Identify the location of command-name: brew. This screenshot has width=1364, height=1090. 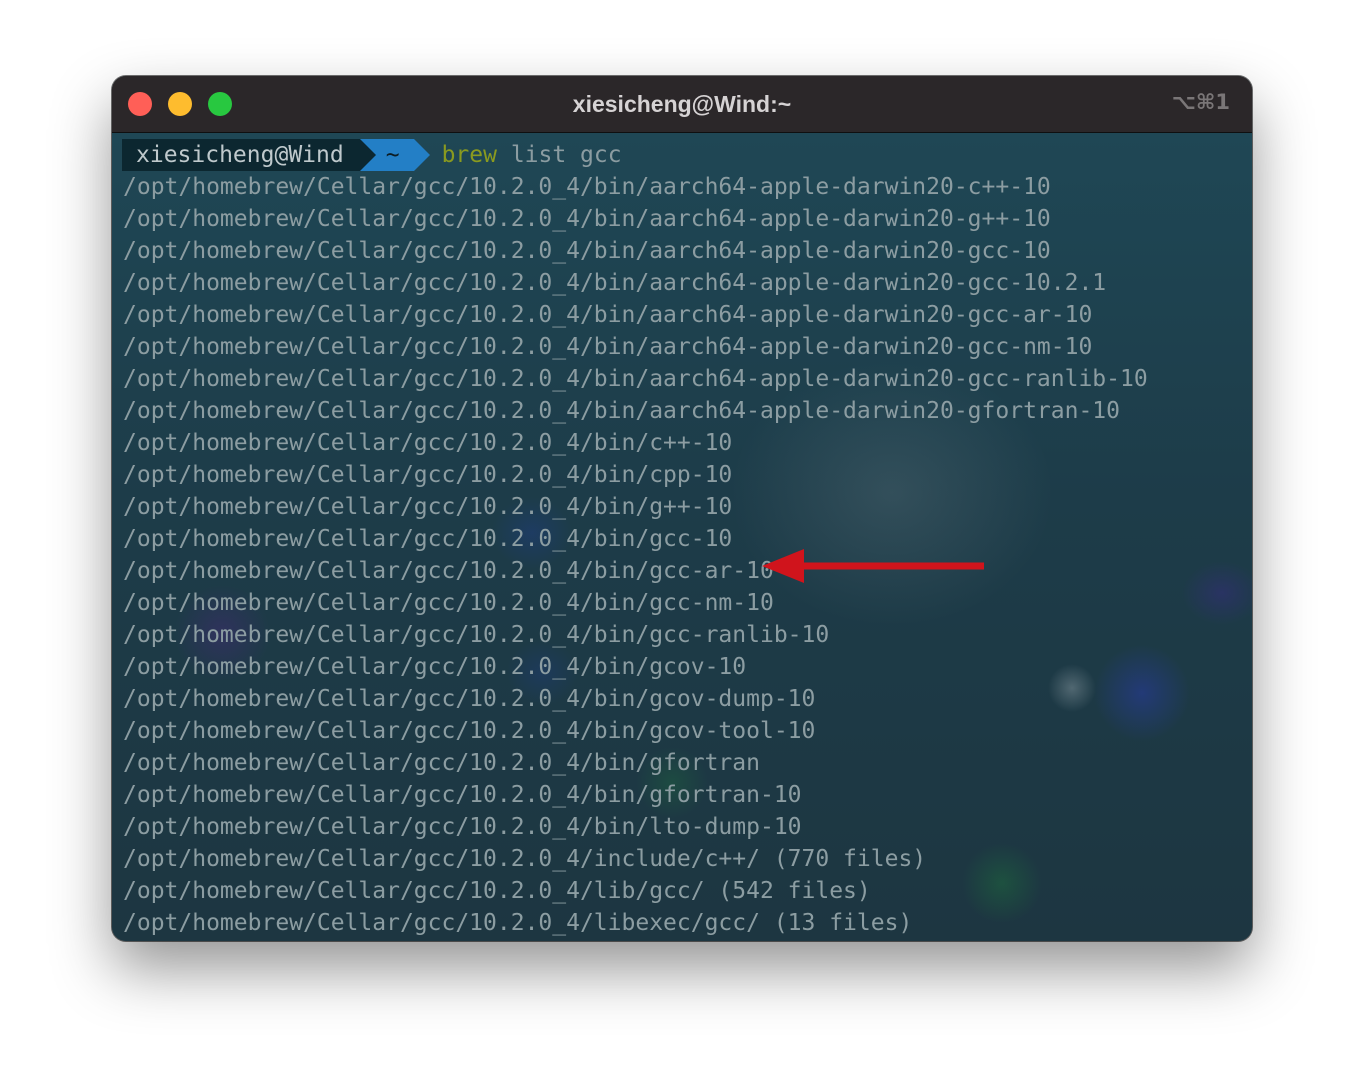
(469, 155).